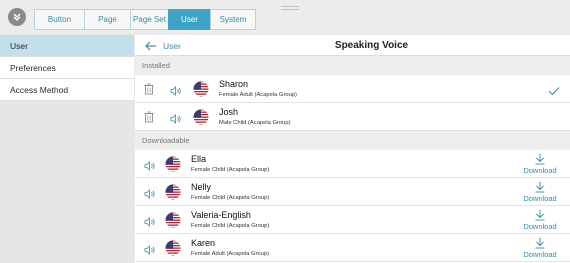 The image size is (570, 263). I want to click on voice-name: Valeria-English, so click(221, 215).